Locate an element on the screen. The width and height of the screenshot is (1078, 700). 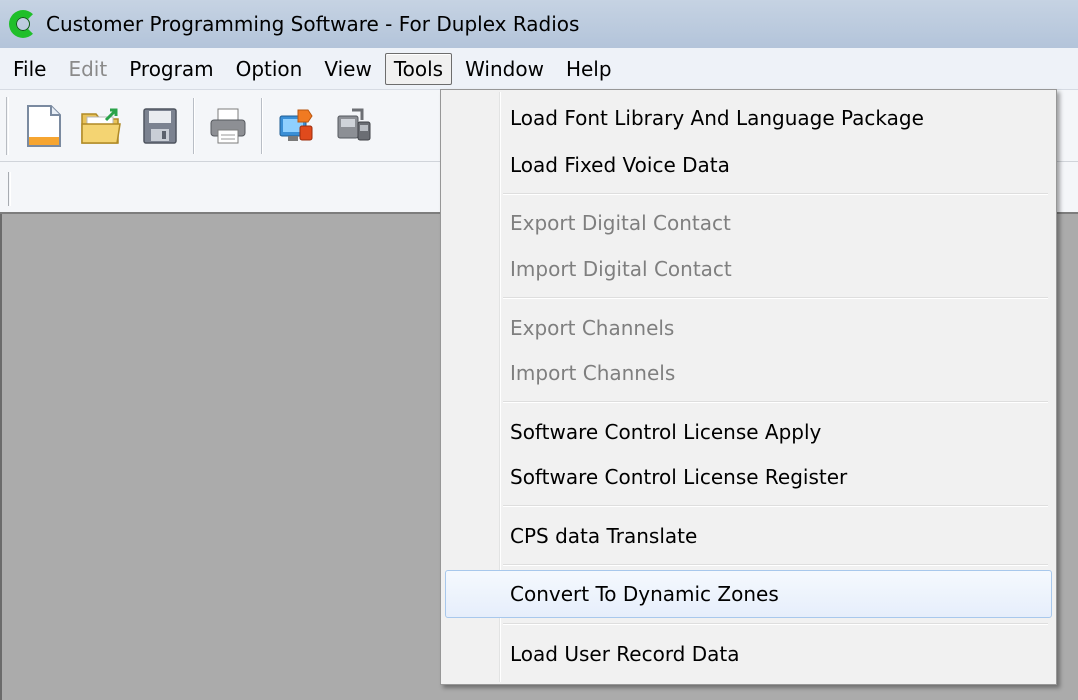
menu-edit: Edit is located at coordinates (87, 69).